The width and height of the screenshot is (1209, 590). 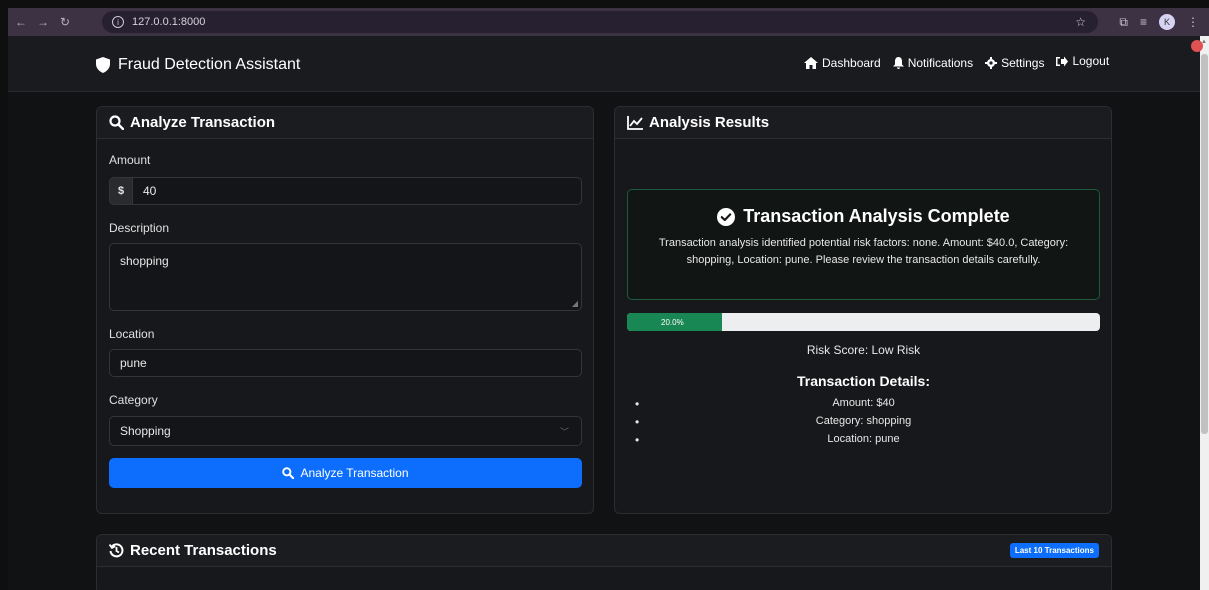 What do you see at coordinates (203, 122) in the screenshot?
I see `analyze-card-title: Analyze Transaction` at bounding box center [203, 122].